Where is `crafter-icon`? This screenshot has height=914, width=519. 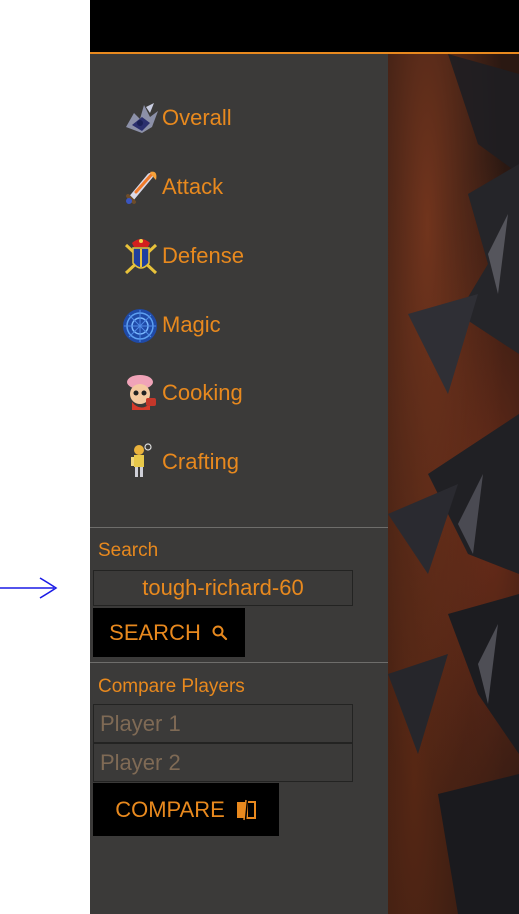
crafter-icon is located at coordinates (141, 460).